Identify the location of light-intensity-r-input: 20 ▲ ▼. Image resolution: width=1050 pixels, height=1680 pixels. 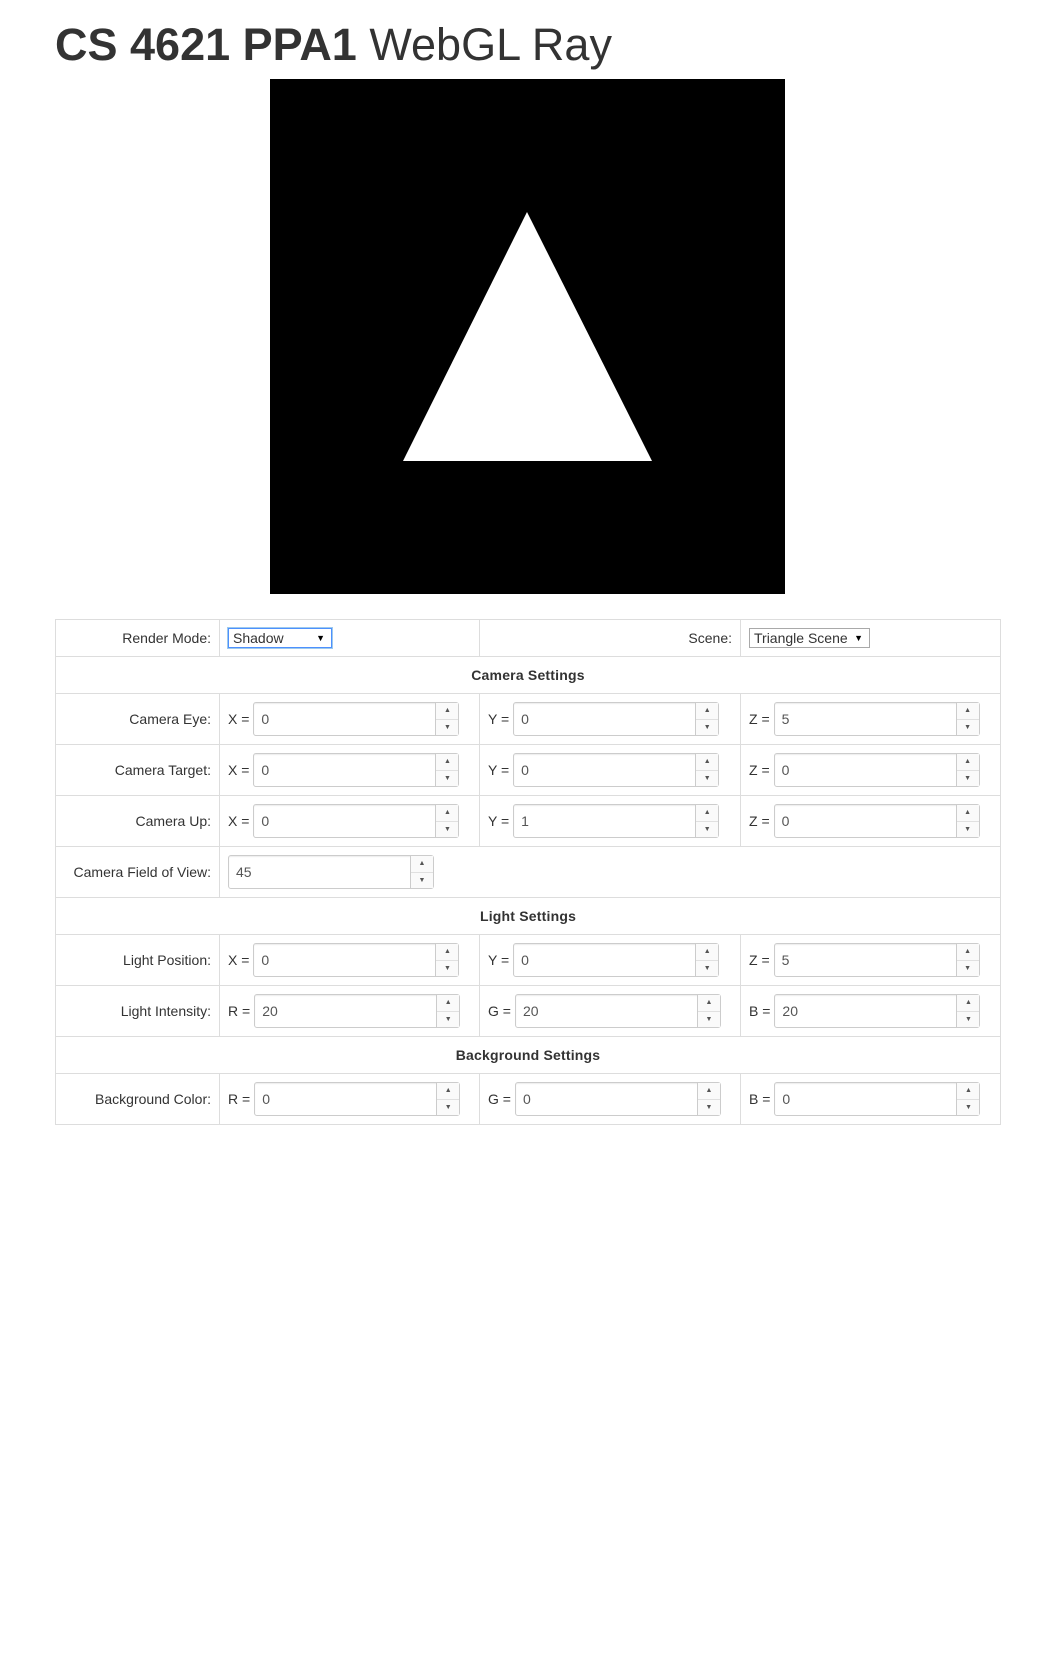
(357, 1011).